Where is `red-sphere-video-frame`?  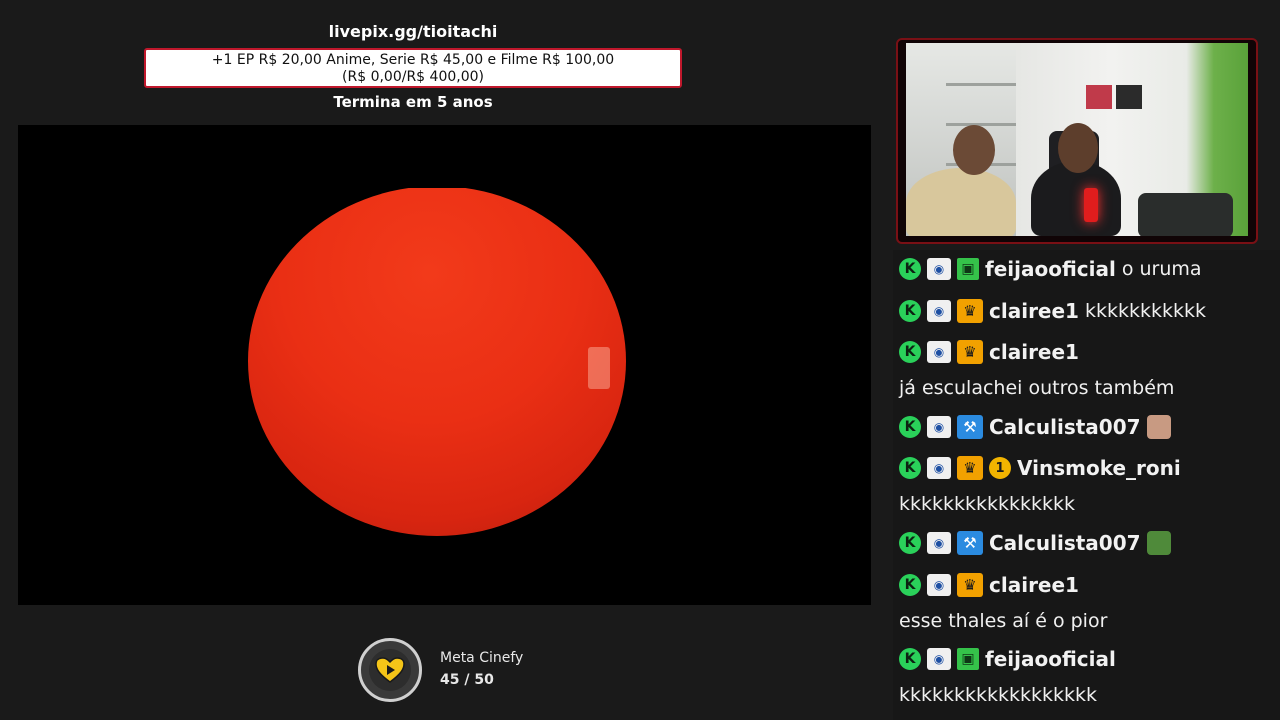 red-sphere-video-frame is located at coordinates (437, 361).